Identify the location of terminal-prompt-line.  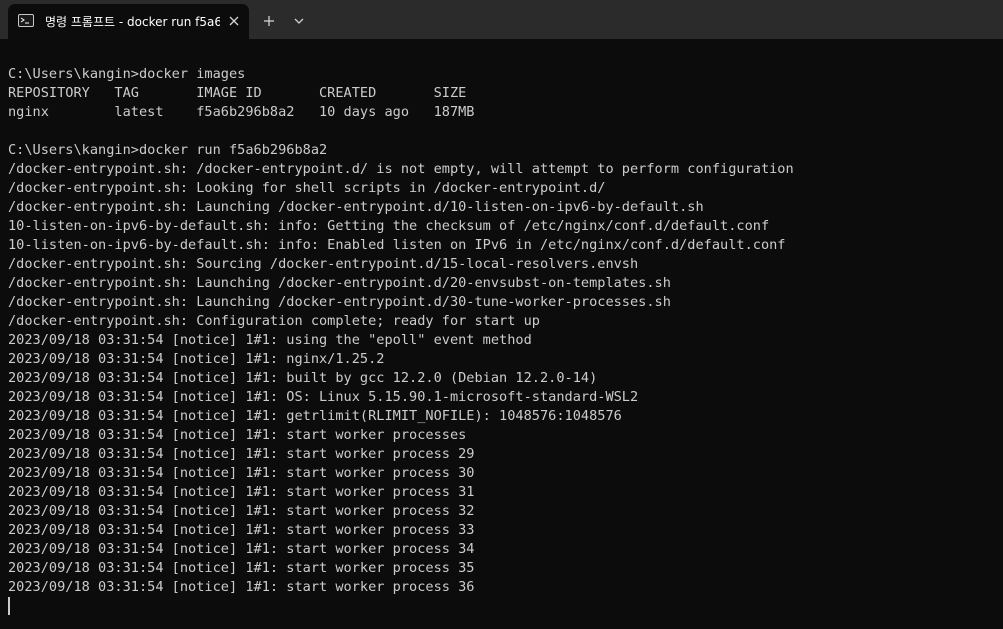
(505, 606).